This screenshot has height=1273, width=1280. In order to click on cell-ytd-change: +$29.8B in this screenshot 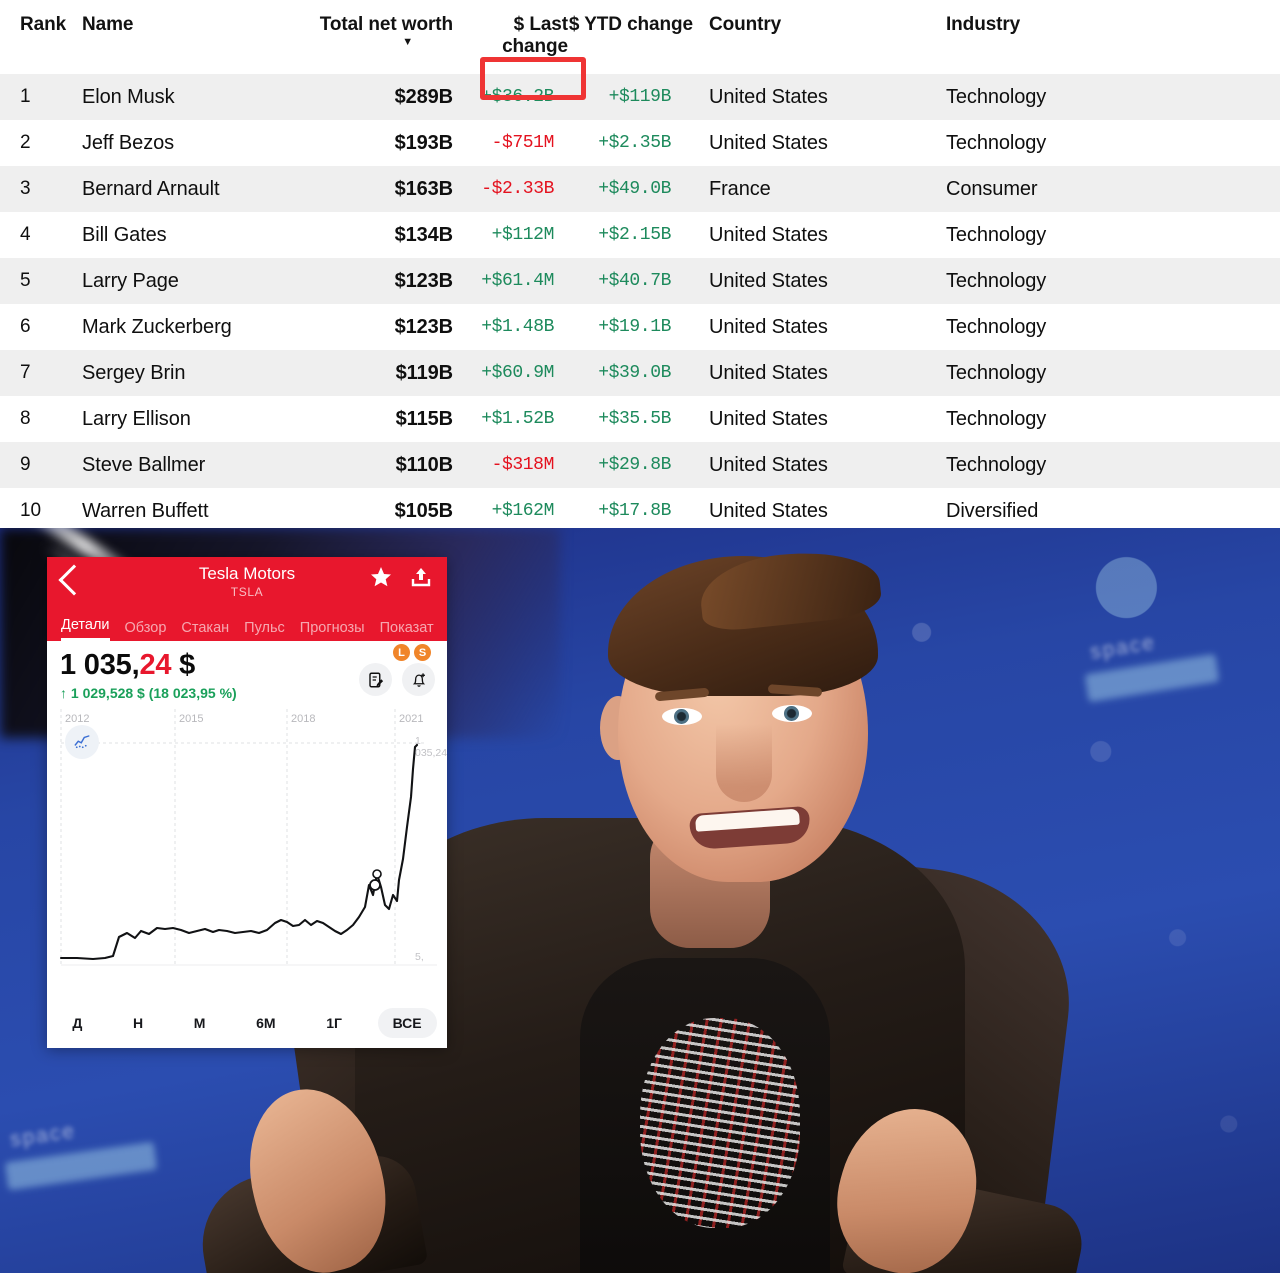, I will do `click(630, 465)`.